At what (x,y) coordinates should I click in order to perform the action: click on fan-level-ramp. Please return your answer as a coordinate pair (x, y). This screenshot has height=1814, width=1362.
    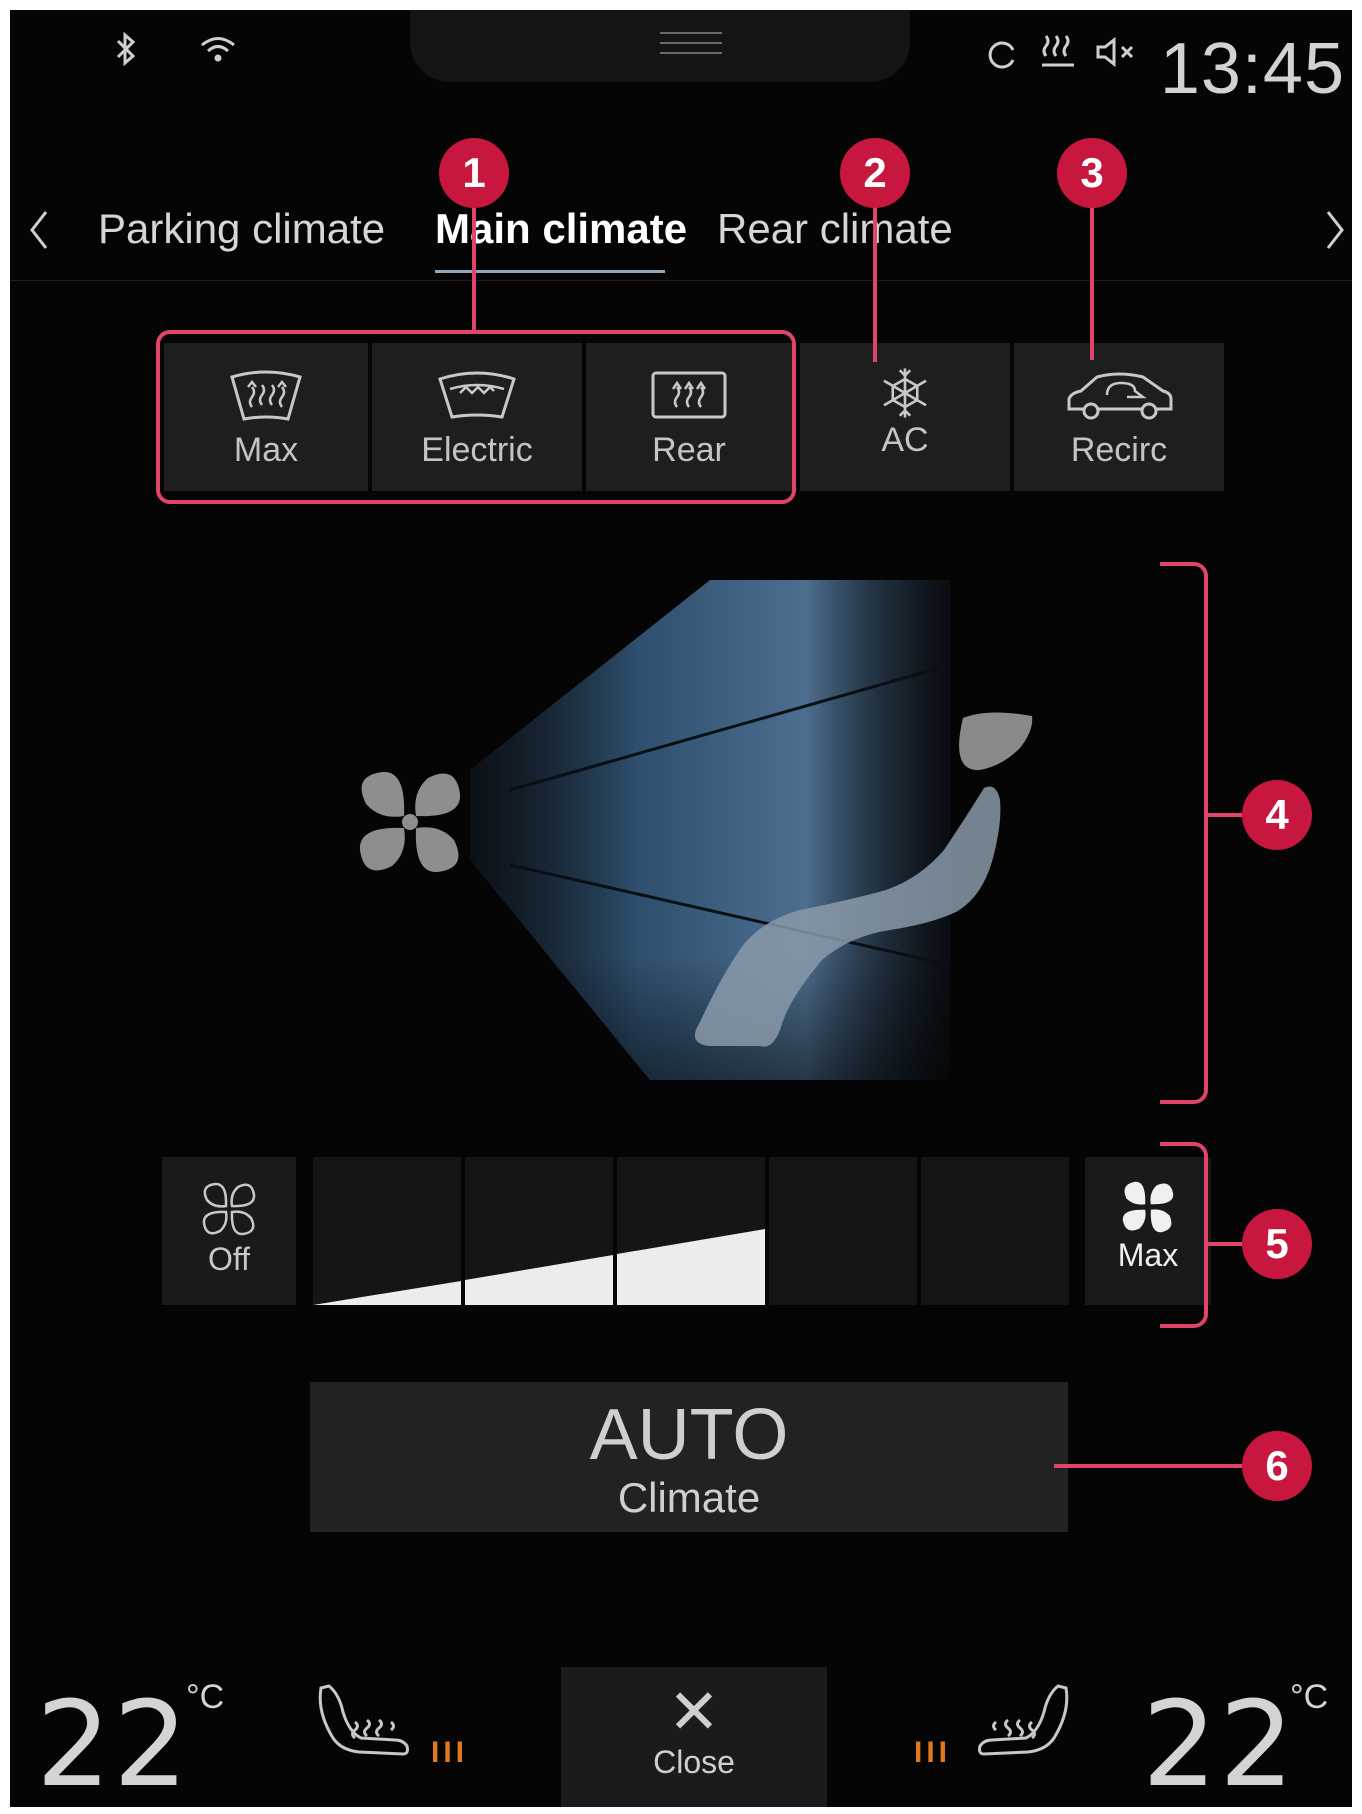
    Looking at the image, I should click on (539, 1267).